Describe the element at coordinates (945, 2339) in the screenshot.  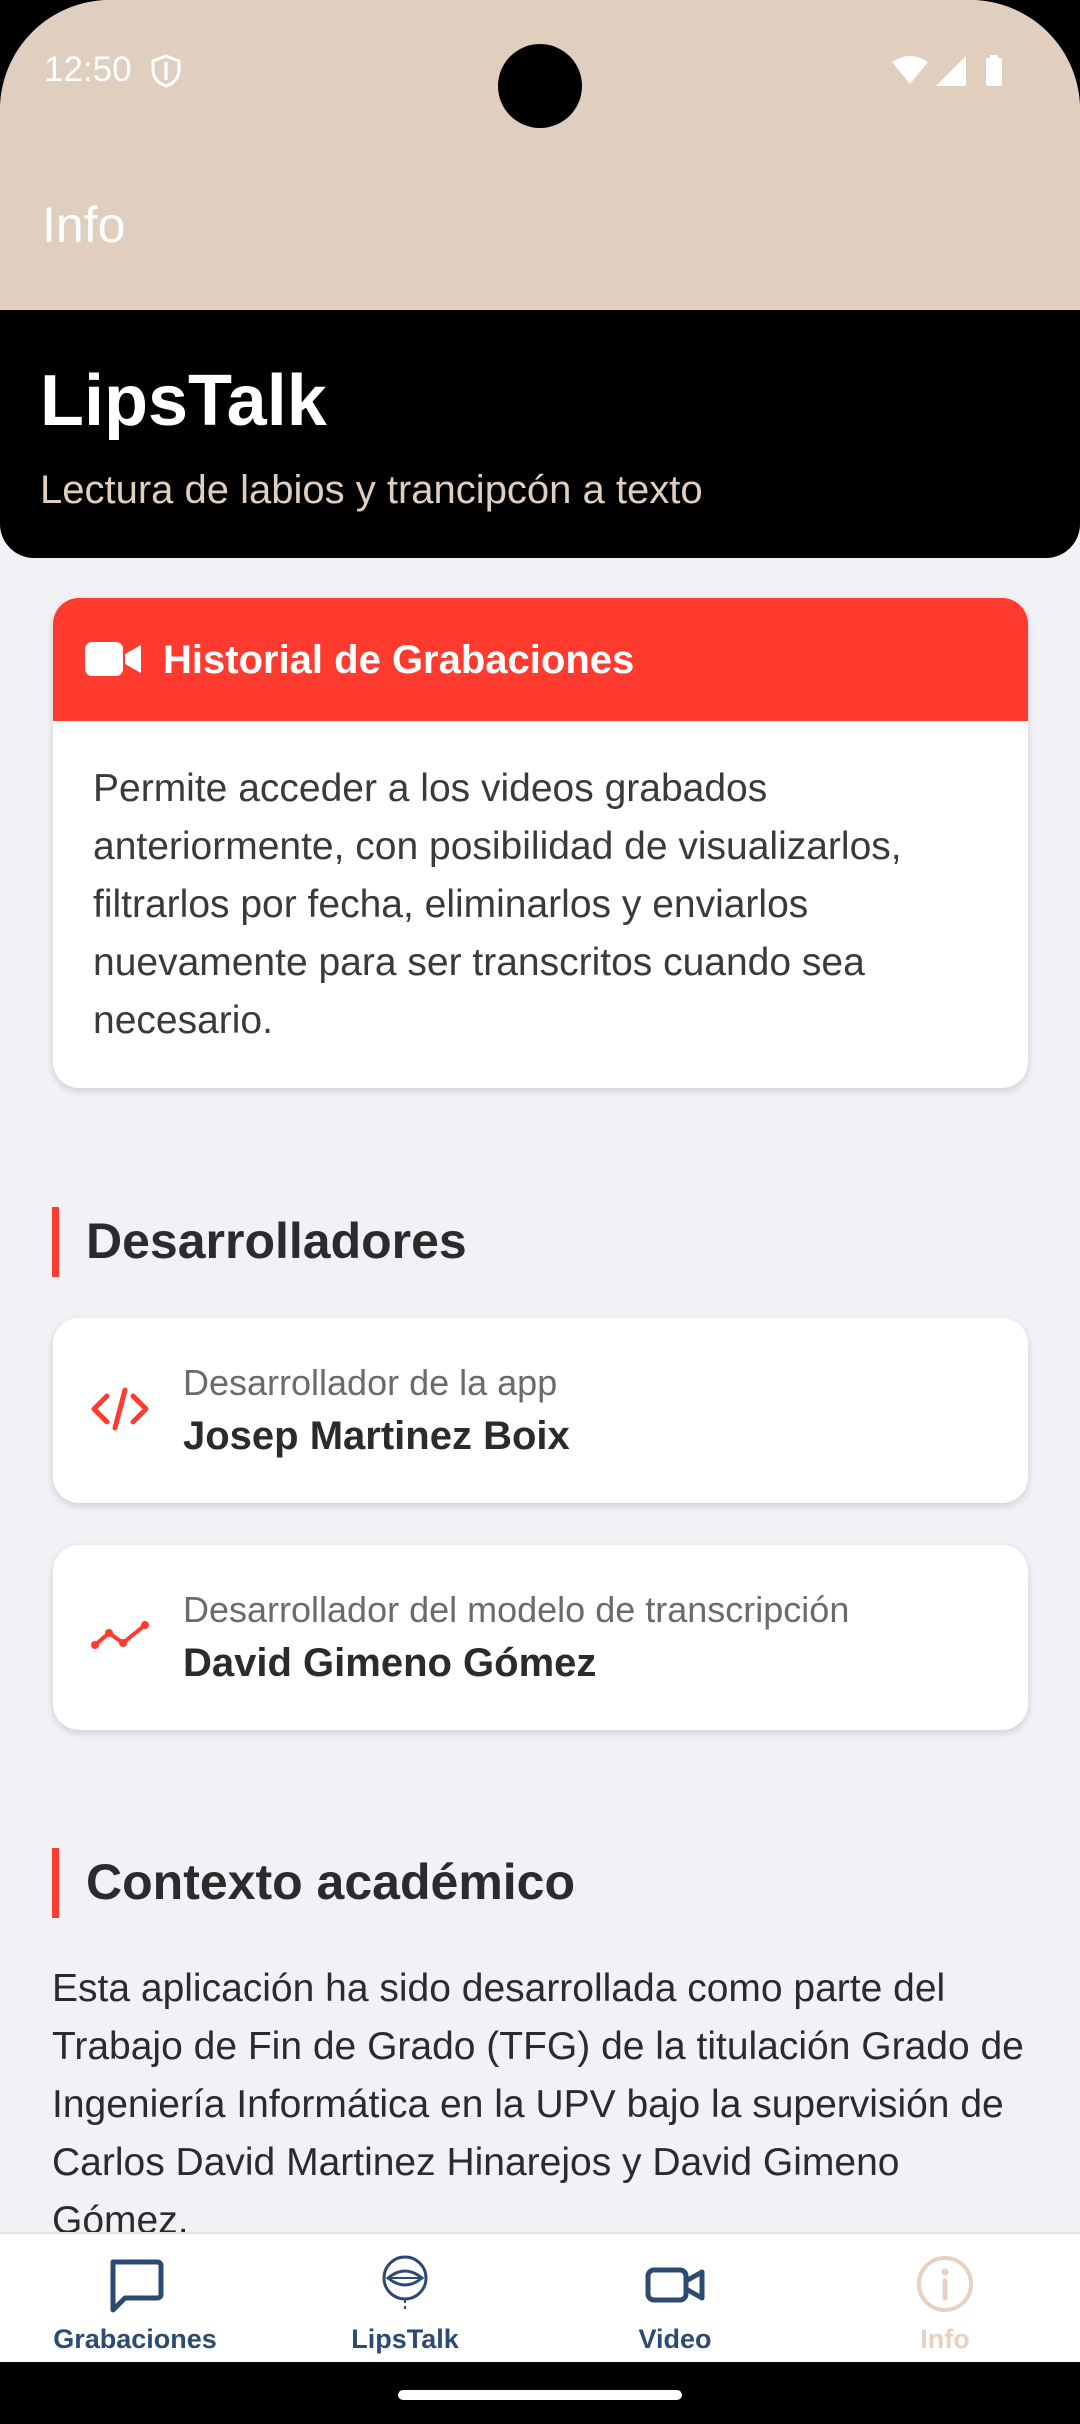
I see `tab-label: Info` at that location.